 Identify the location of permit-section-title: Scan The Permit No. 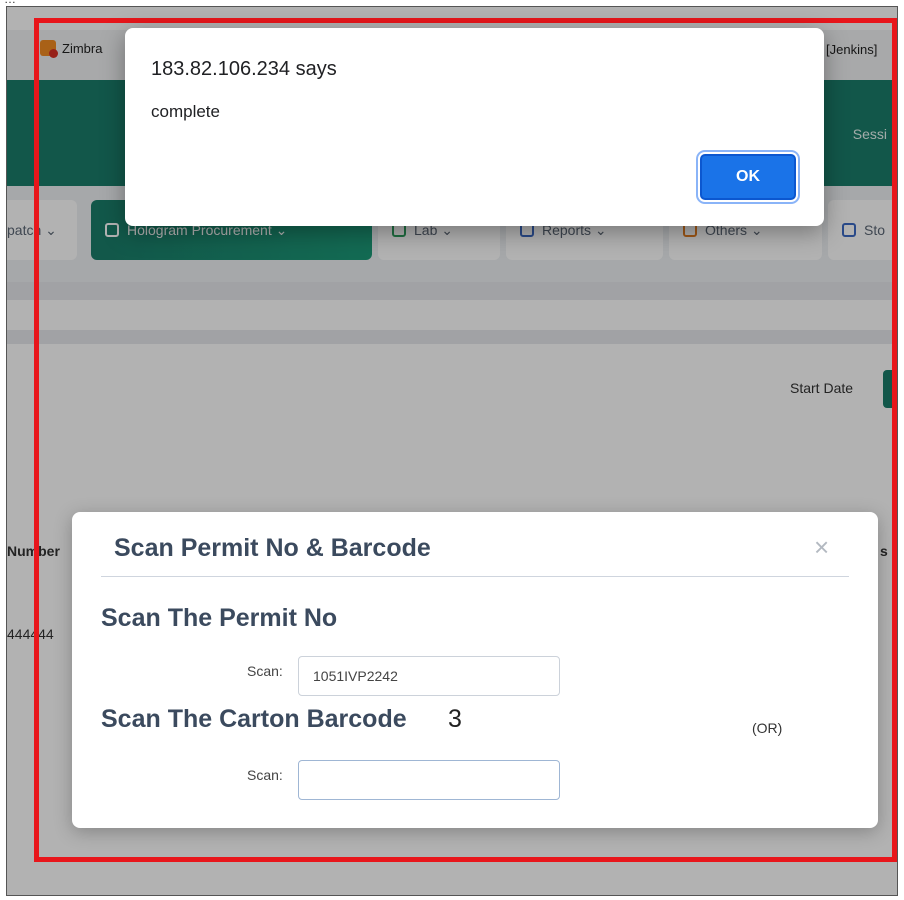
(219, 618).